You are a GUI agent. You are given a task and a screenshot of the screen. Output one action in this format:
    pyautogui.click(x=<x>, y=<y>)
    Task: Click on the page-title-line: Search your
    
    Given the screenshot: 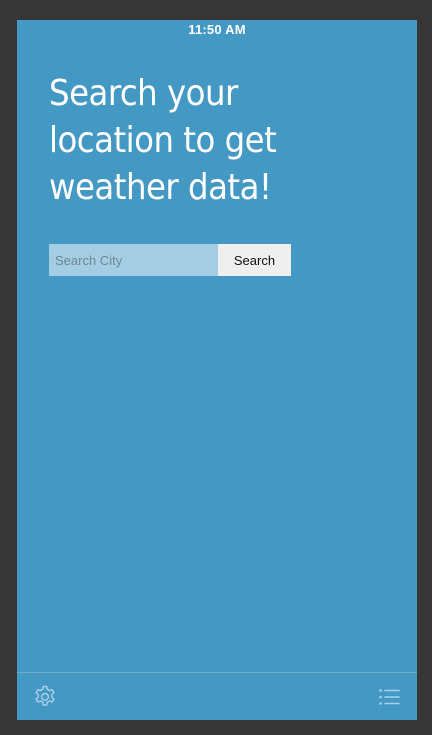 What is the action you would take?
    pyautogui.click(x=143, y=93)
    